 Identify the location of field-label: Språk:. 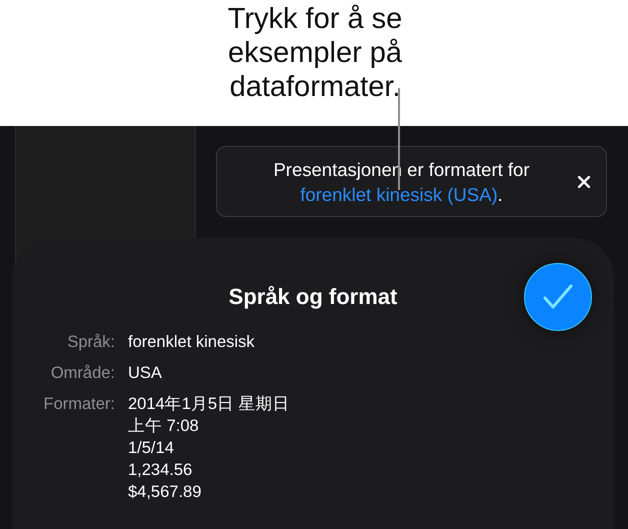
(90, 342).